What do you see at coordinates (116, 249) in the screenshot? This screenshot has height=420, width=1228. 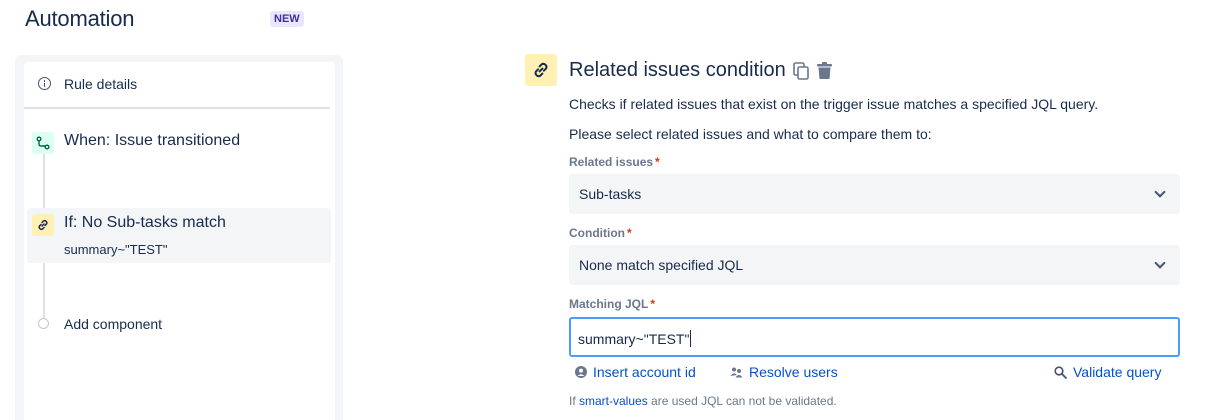 I see `step-condition-subtitle: summary~"TEST"` at bounding box center [116, 249].